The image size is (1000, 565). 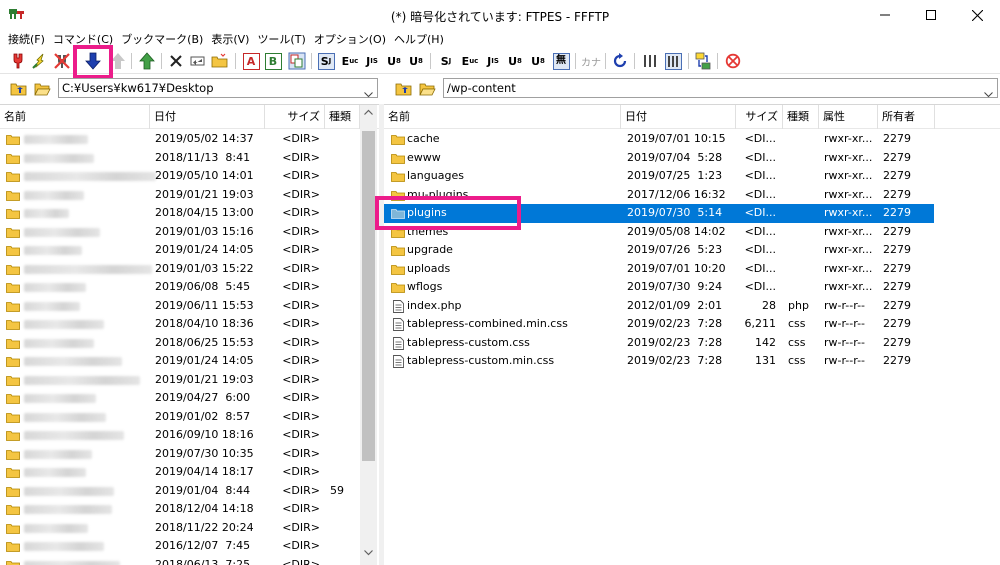 What do you see at coordinates (733, 61) in the screenshot?
I see `stop-icon` at bounding box center [733, 61].